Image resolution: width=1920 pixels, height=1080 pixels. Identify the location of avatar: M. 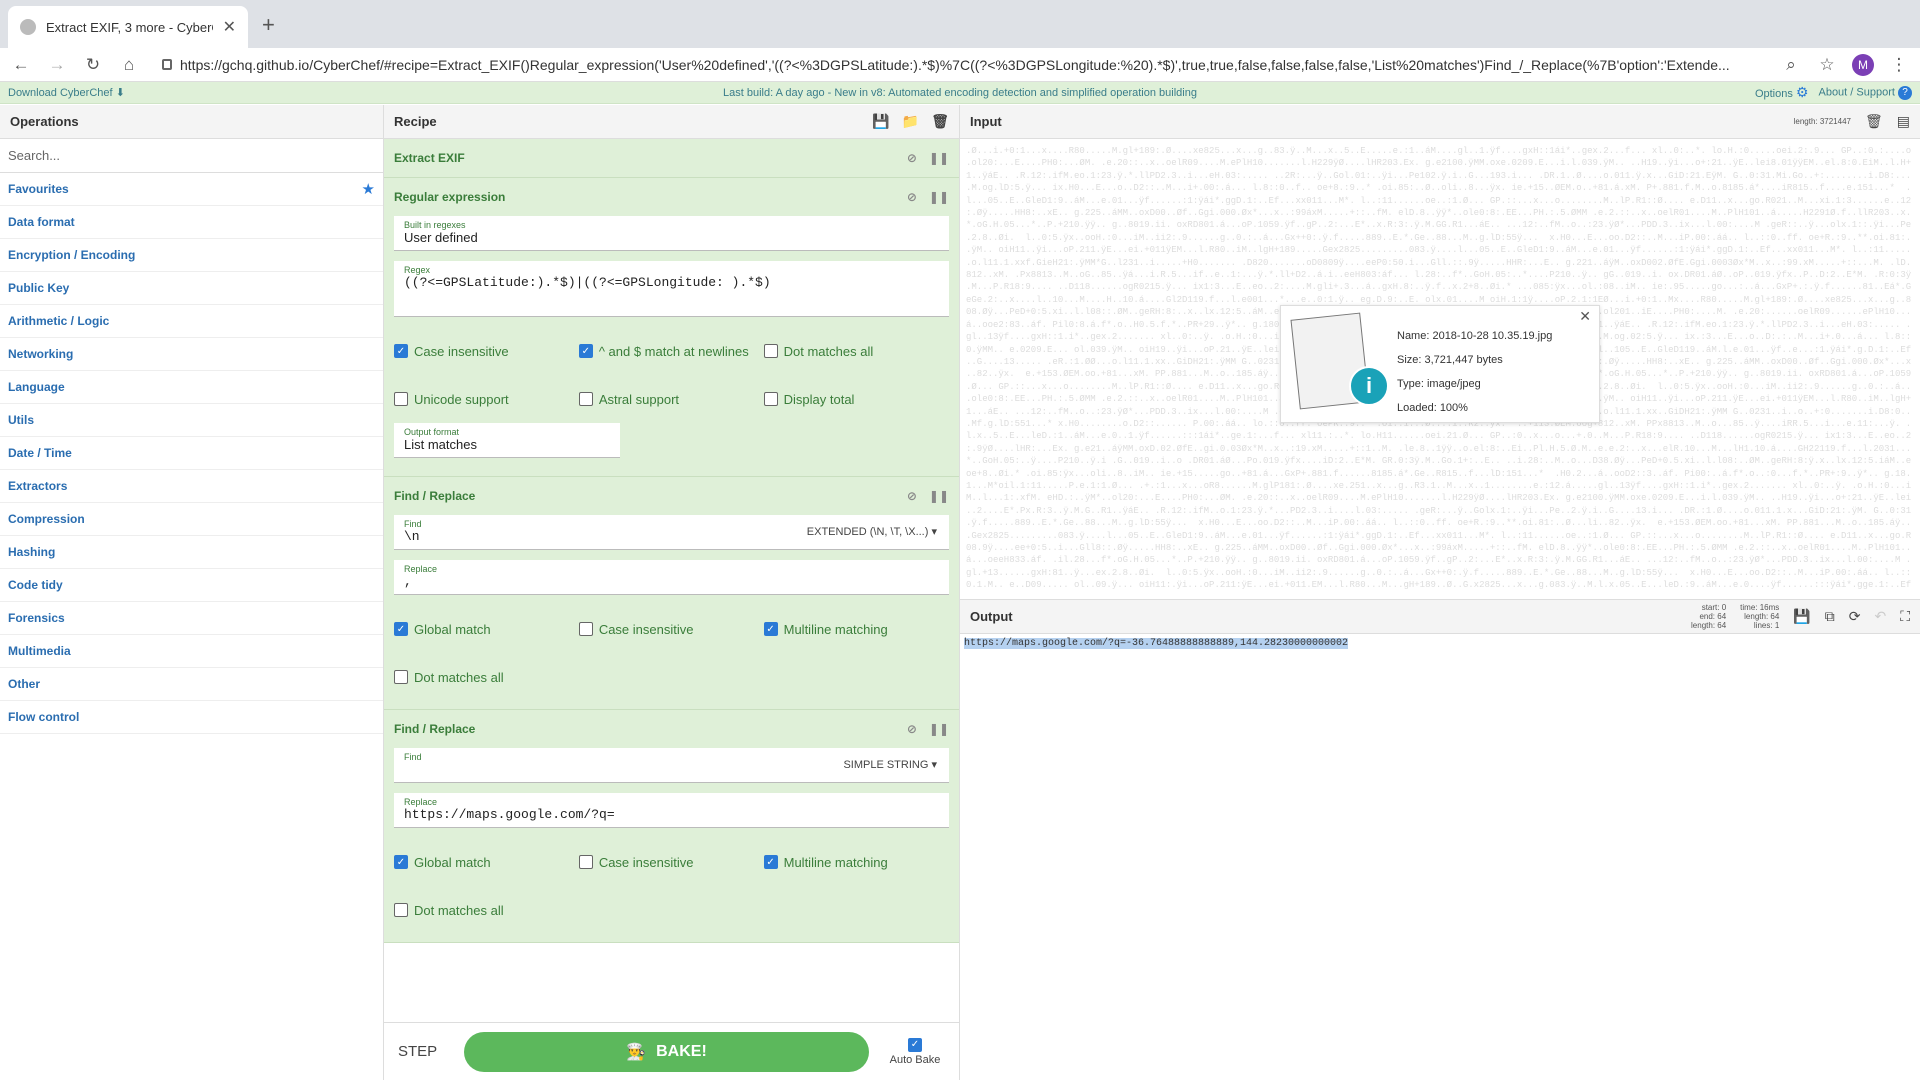
(1863, 64).